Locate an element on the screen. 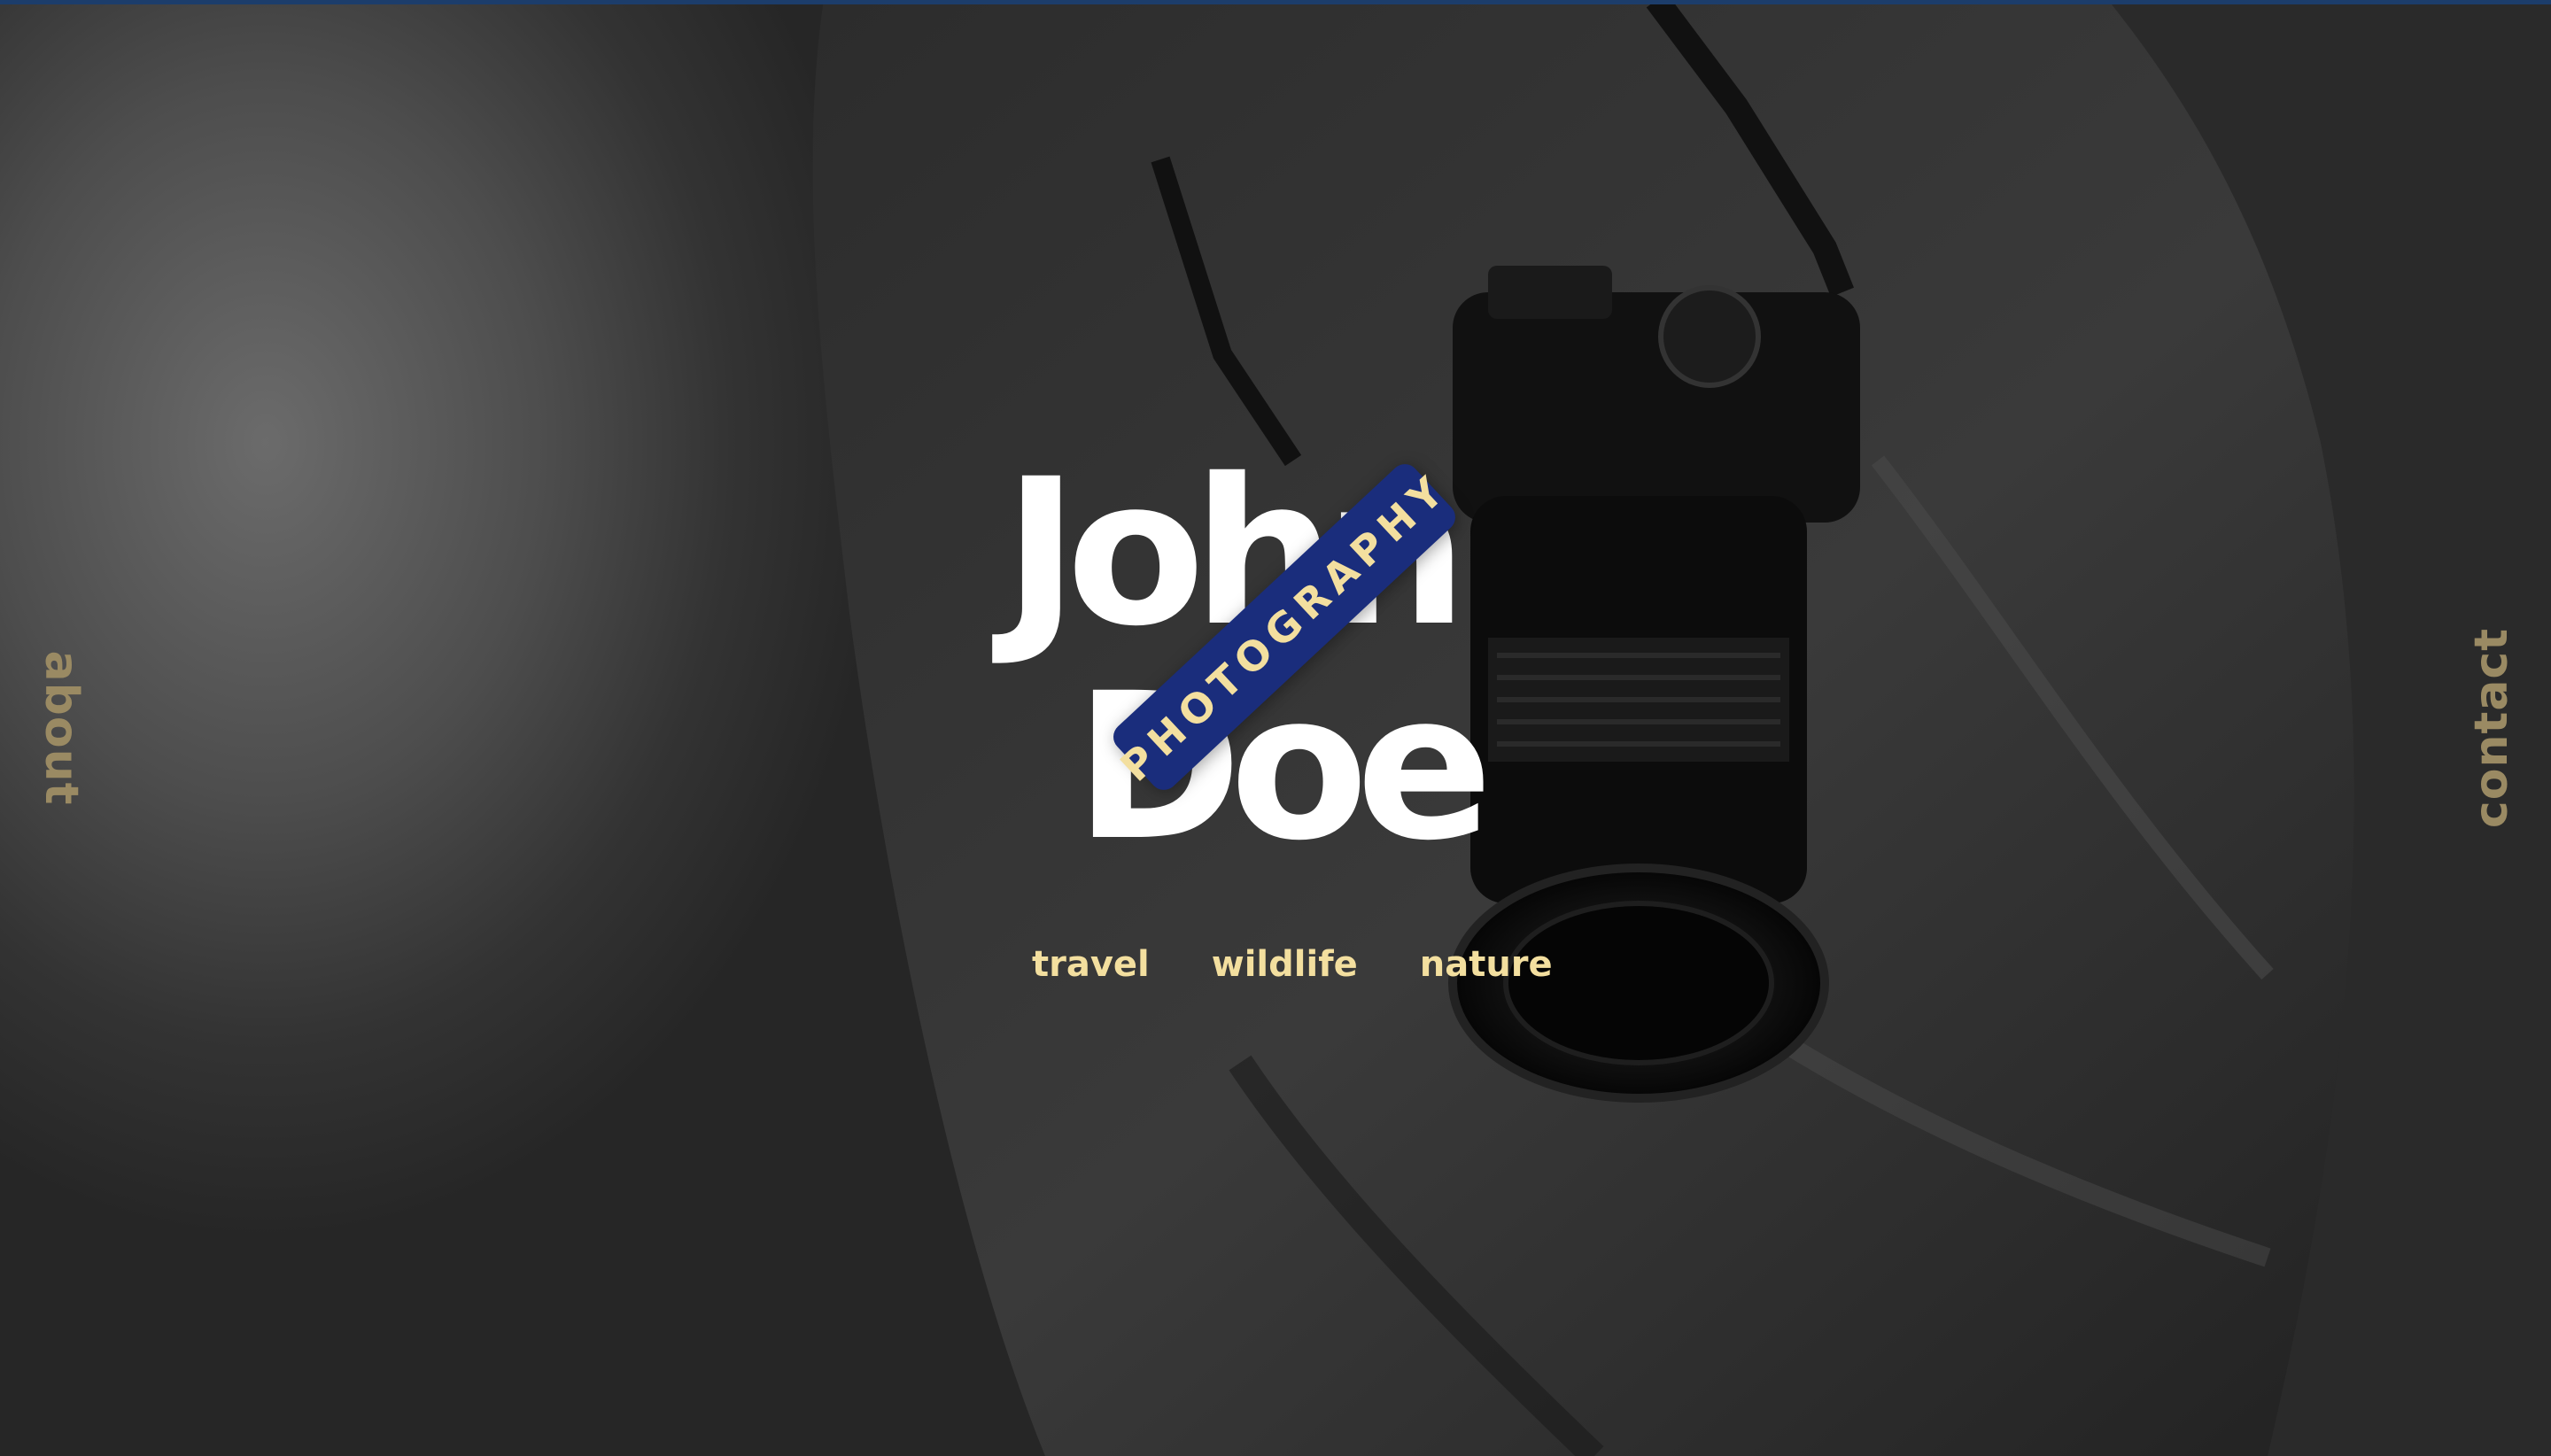 The width and height of the screenshot is (2551, 1456). category-nav: travel wildlife nature is located at coordinates (1292, 964).